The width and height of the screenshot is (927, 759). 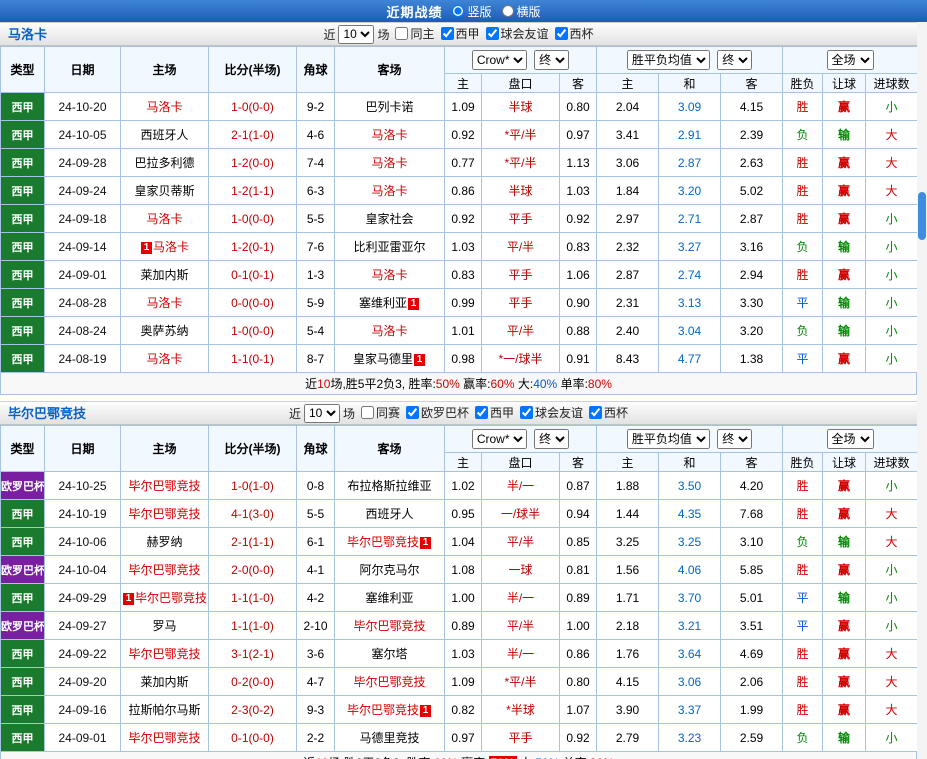 What do you see at coordinates (690, 134) in the screenshot?
I see `wdl-draw-odds: 2.91` at bounding box center [690, 134].